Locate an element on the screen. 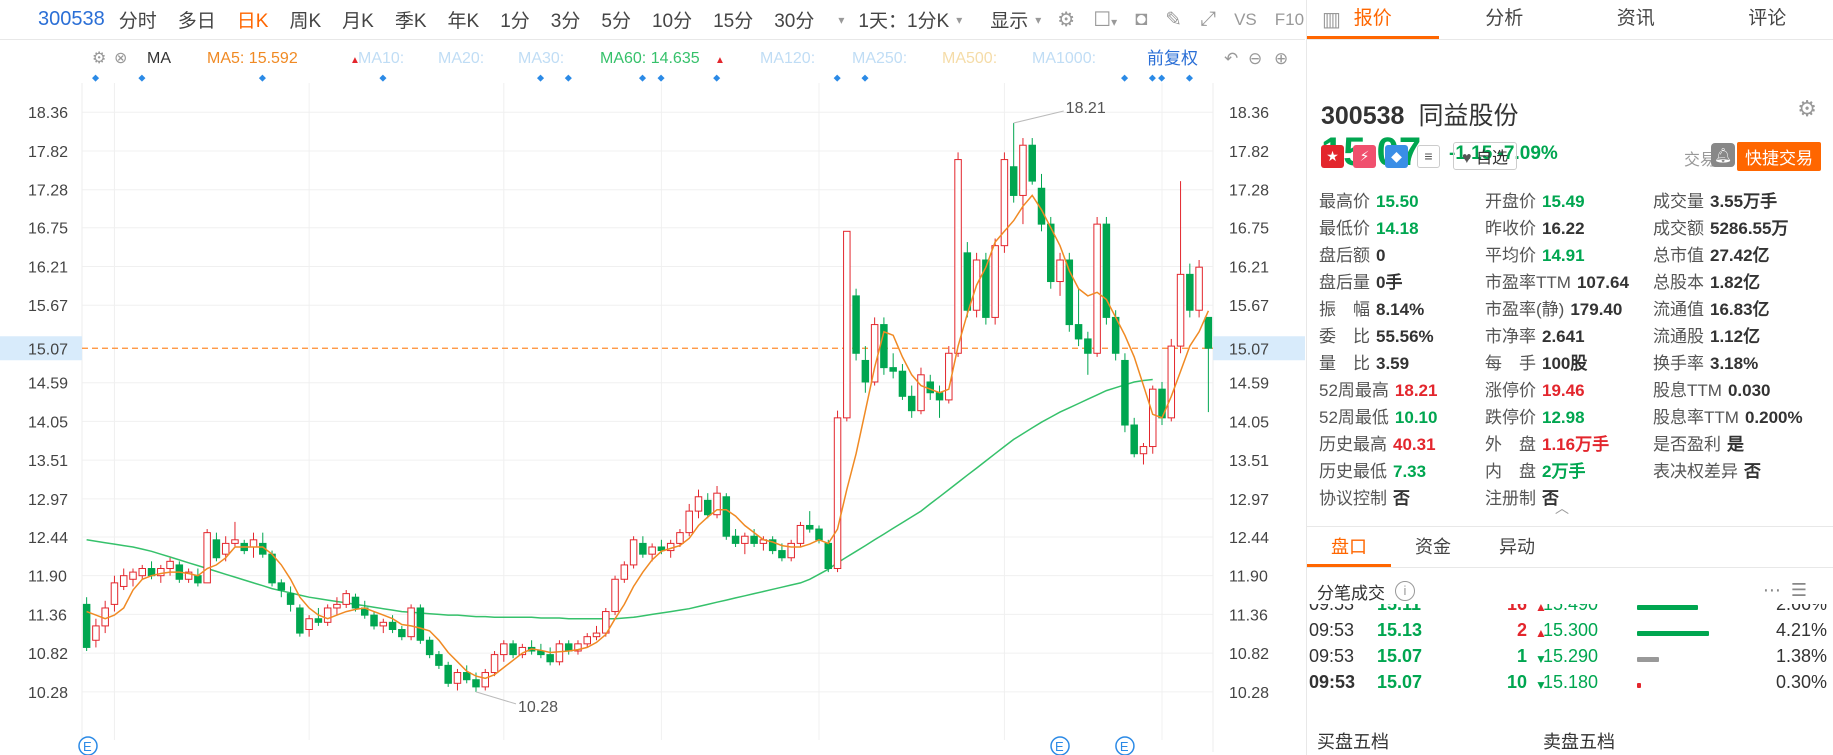  period-tab-9: 5分 is located at coordinates (616, 19).